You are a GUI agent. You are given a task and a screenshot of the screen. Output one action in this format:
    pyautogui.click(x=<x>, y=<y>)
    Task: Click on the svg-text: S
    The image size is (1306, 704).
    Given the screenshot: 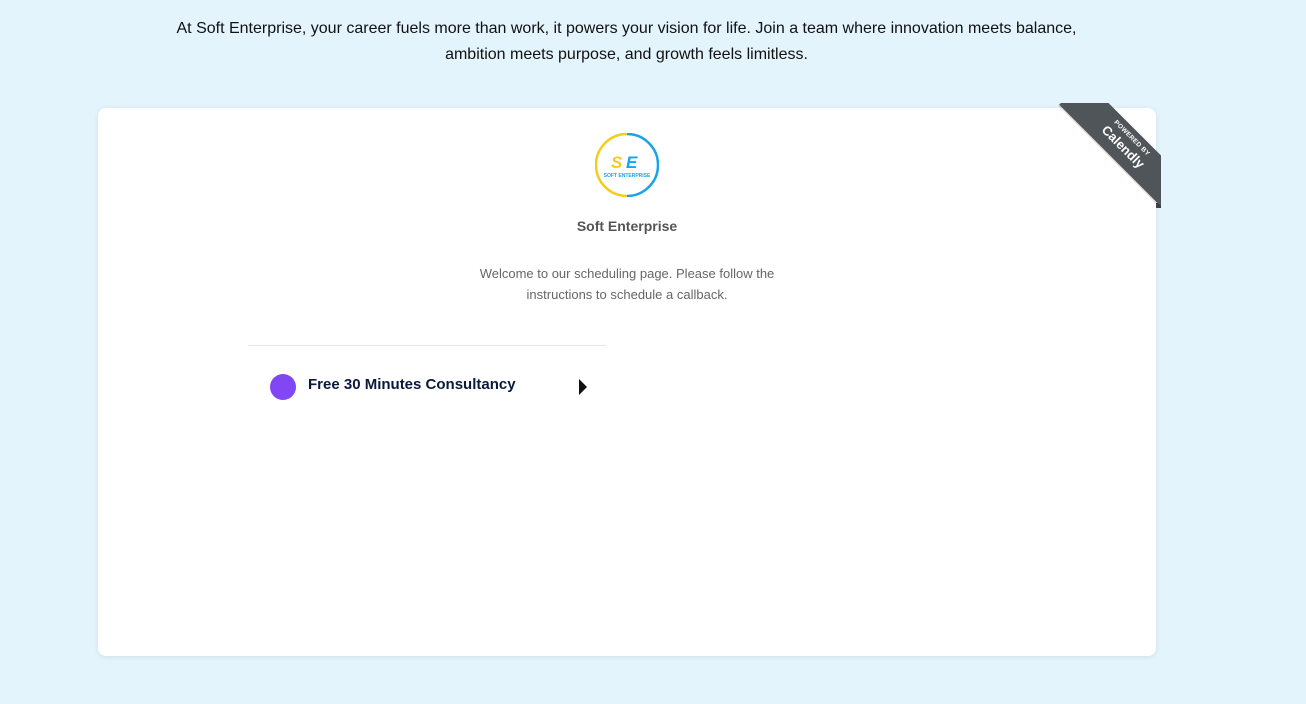 What is the action you would take?
    pyautogui.click(x=617, y=162)
    